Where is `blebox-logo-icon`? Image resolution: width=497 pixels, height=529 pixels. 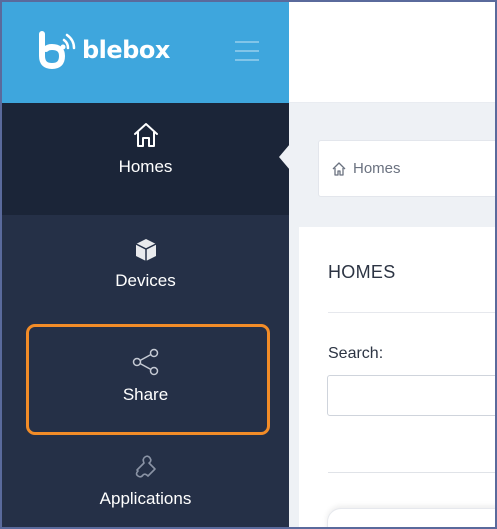 blebox-logo-icon is located at coordinates (57, 50).